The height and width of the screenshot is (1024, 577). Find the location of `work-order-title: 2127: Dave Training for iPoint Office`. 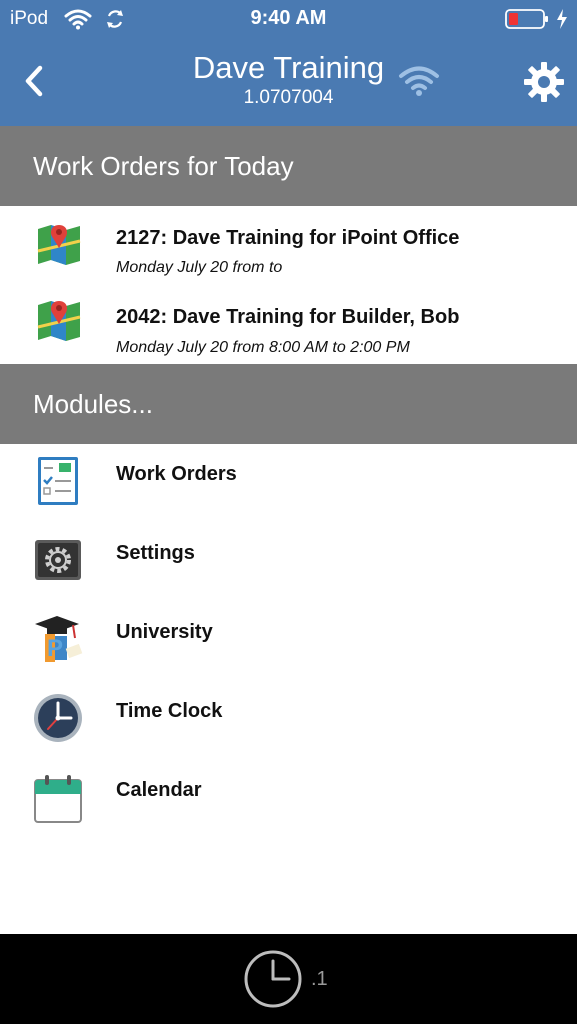

work-order-title: 2127: Dave Training for iPoint Office is located at coordinates (288, 238).